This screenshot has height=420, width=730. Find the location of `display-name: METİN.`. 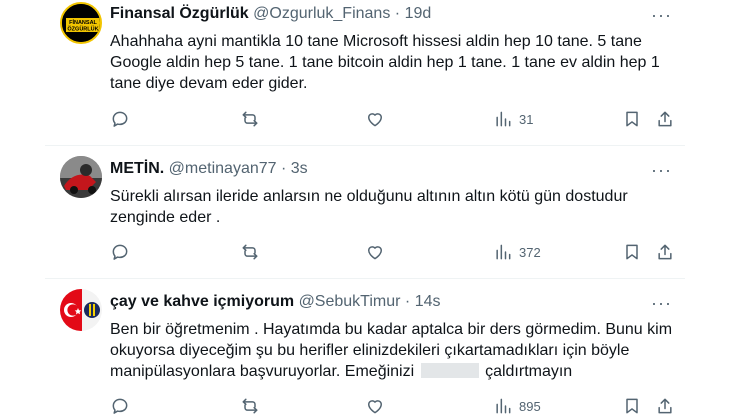

display-name: METİN. is located at coordinates (137, 168).